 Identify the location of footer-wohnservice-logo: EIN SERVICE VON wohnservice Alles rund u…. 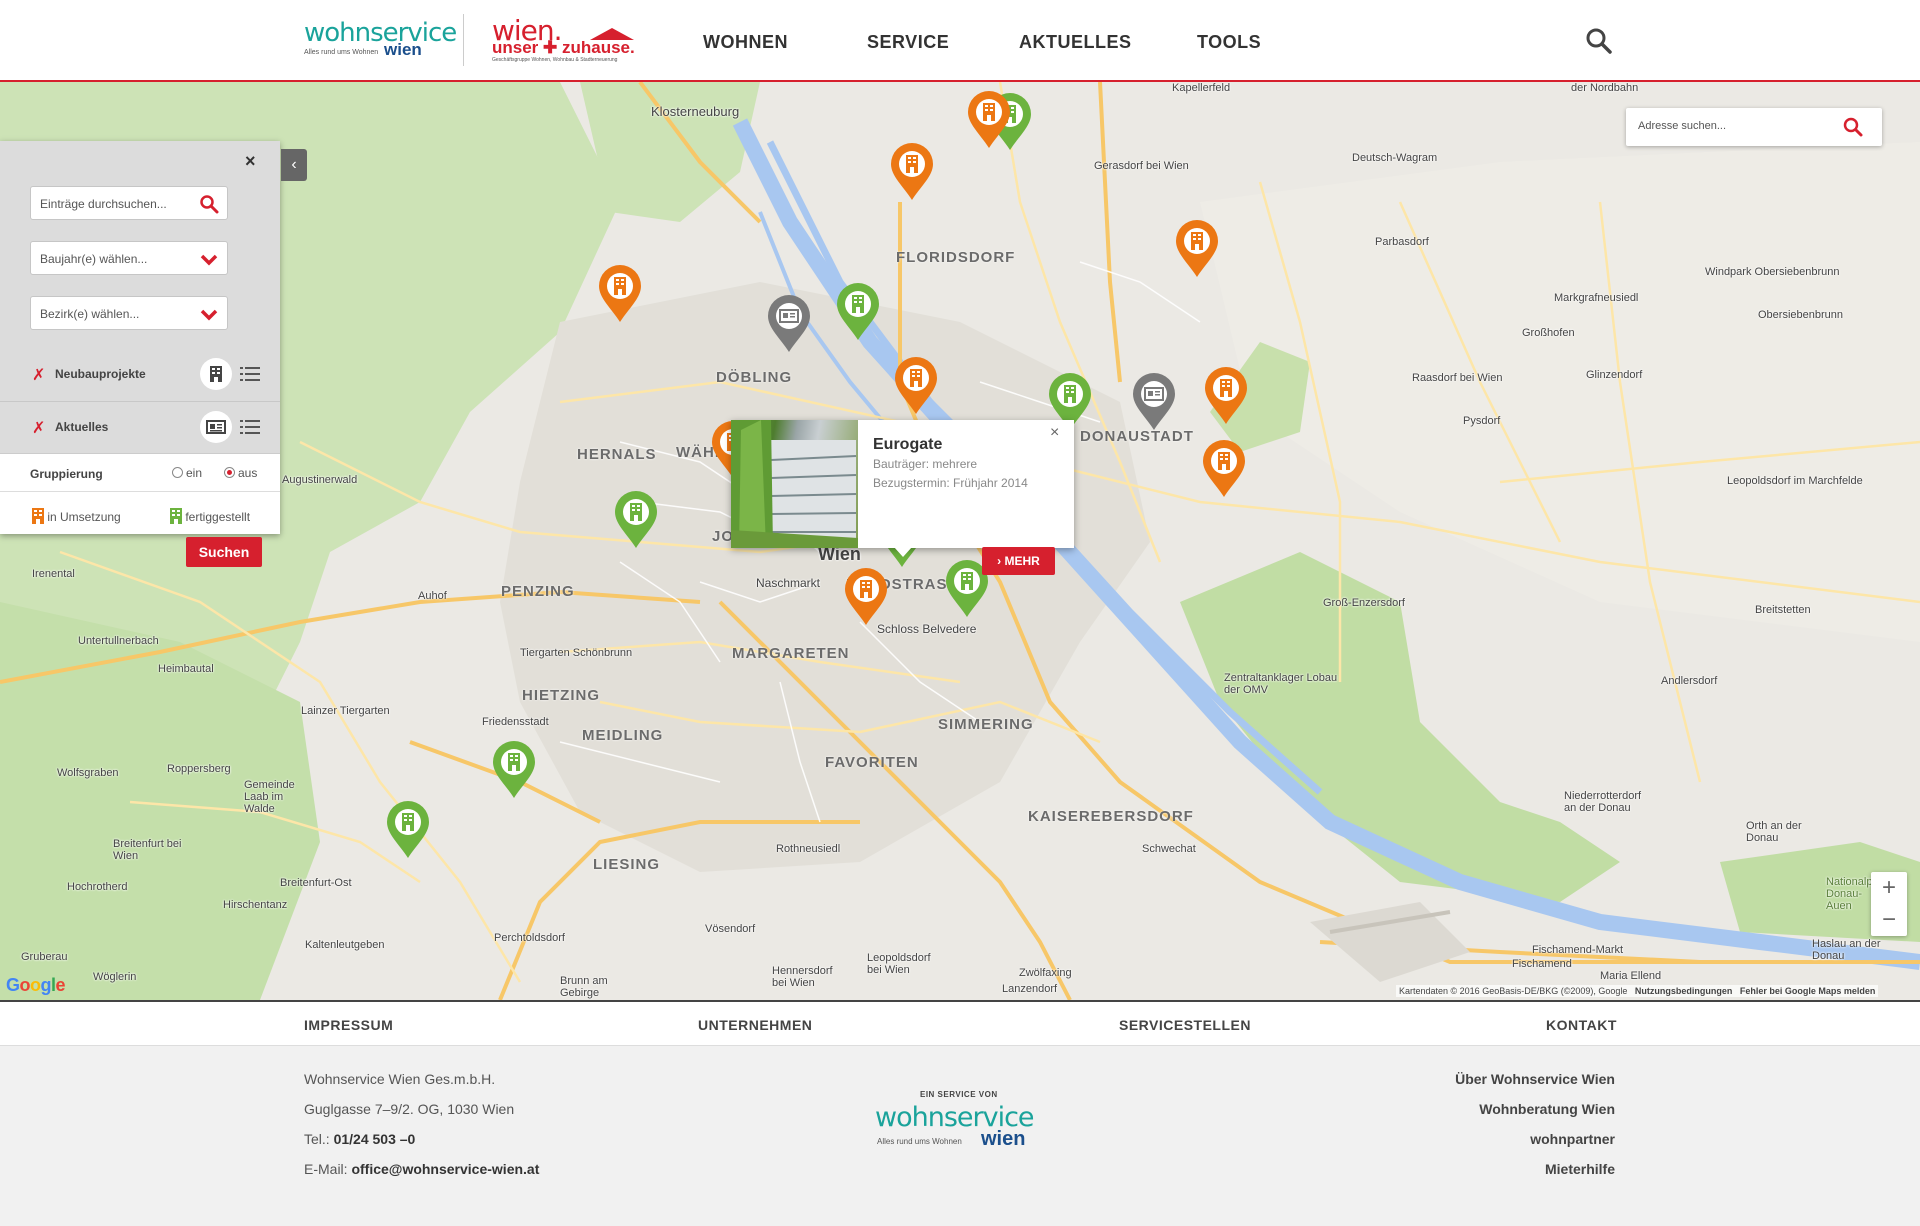
(960, 1120).